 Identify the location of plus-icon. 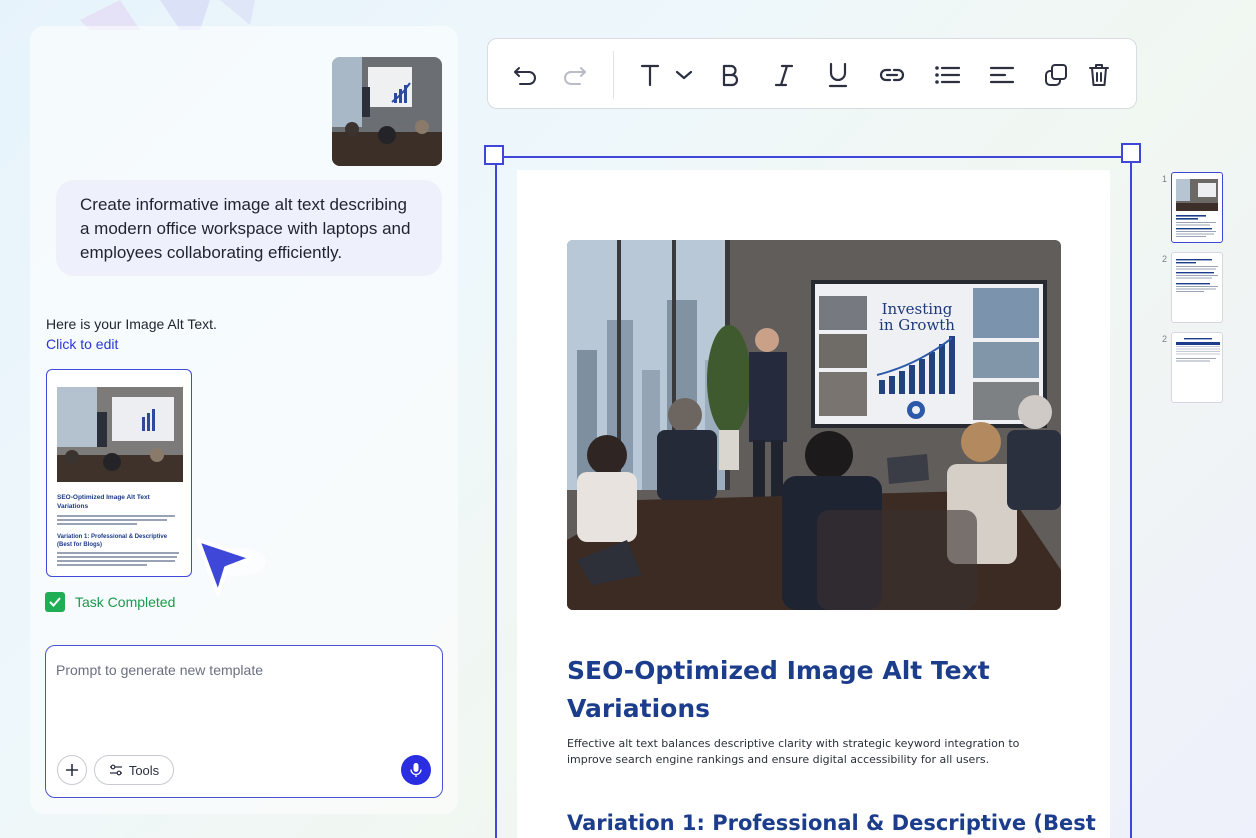
(72, 770).